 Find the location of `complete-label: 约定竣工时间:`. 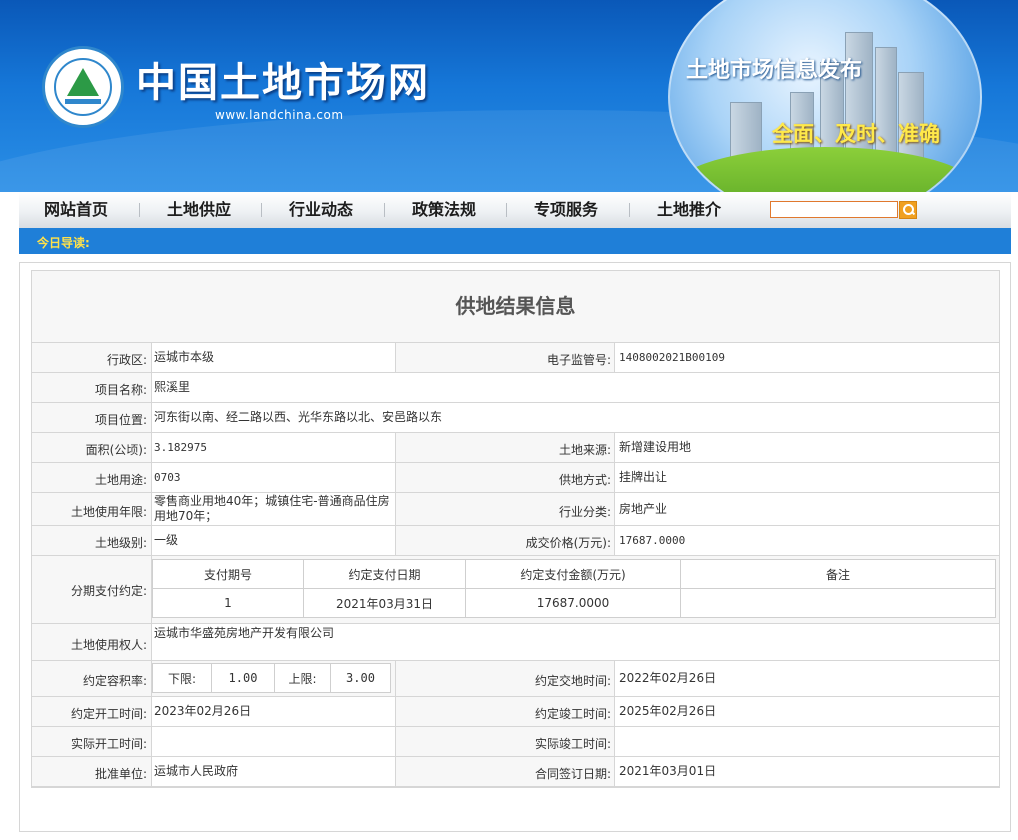

complete-label: 约定竣工时间: is located at coordinates (572, 714).